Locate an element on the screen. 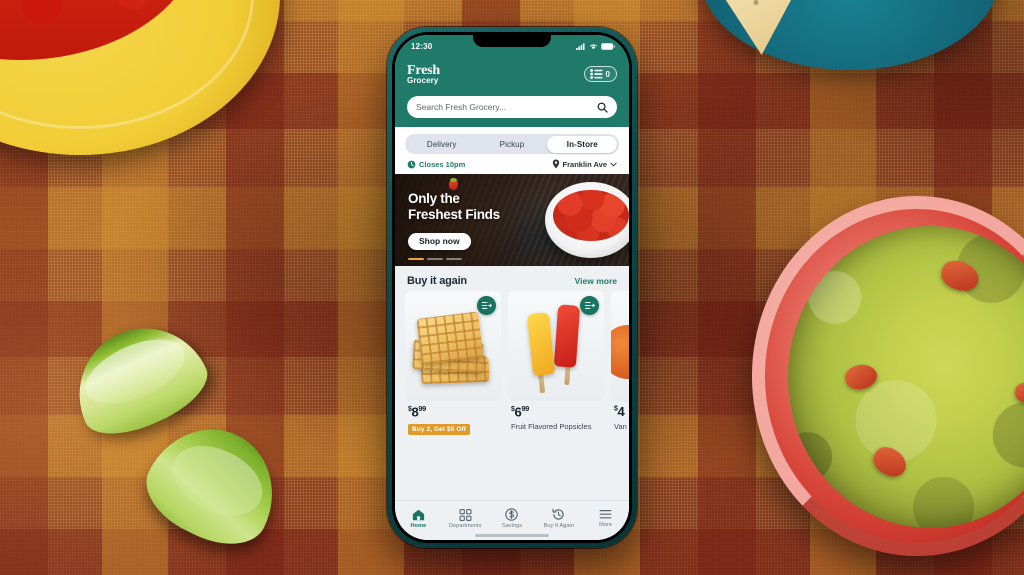 Image resolution: width=1024 pixels, height=575 pixels. product-card: $899 Buy 2, Get $5 Off is located at coordinates (453, 363).